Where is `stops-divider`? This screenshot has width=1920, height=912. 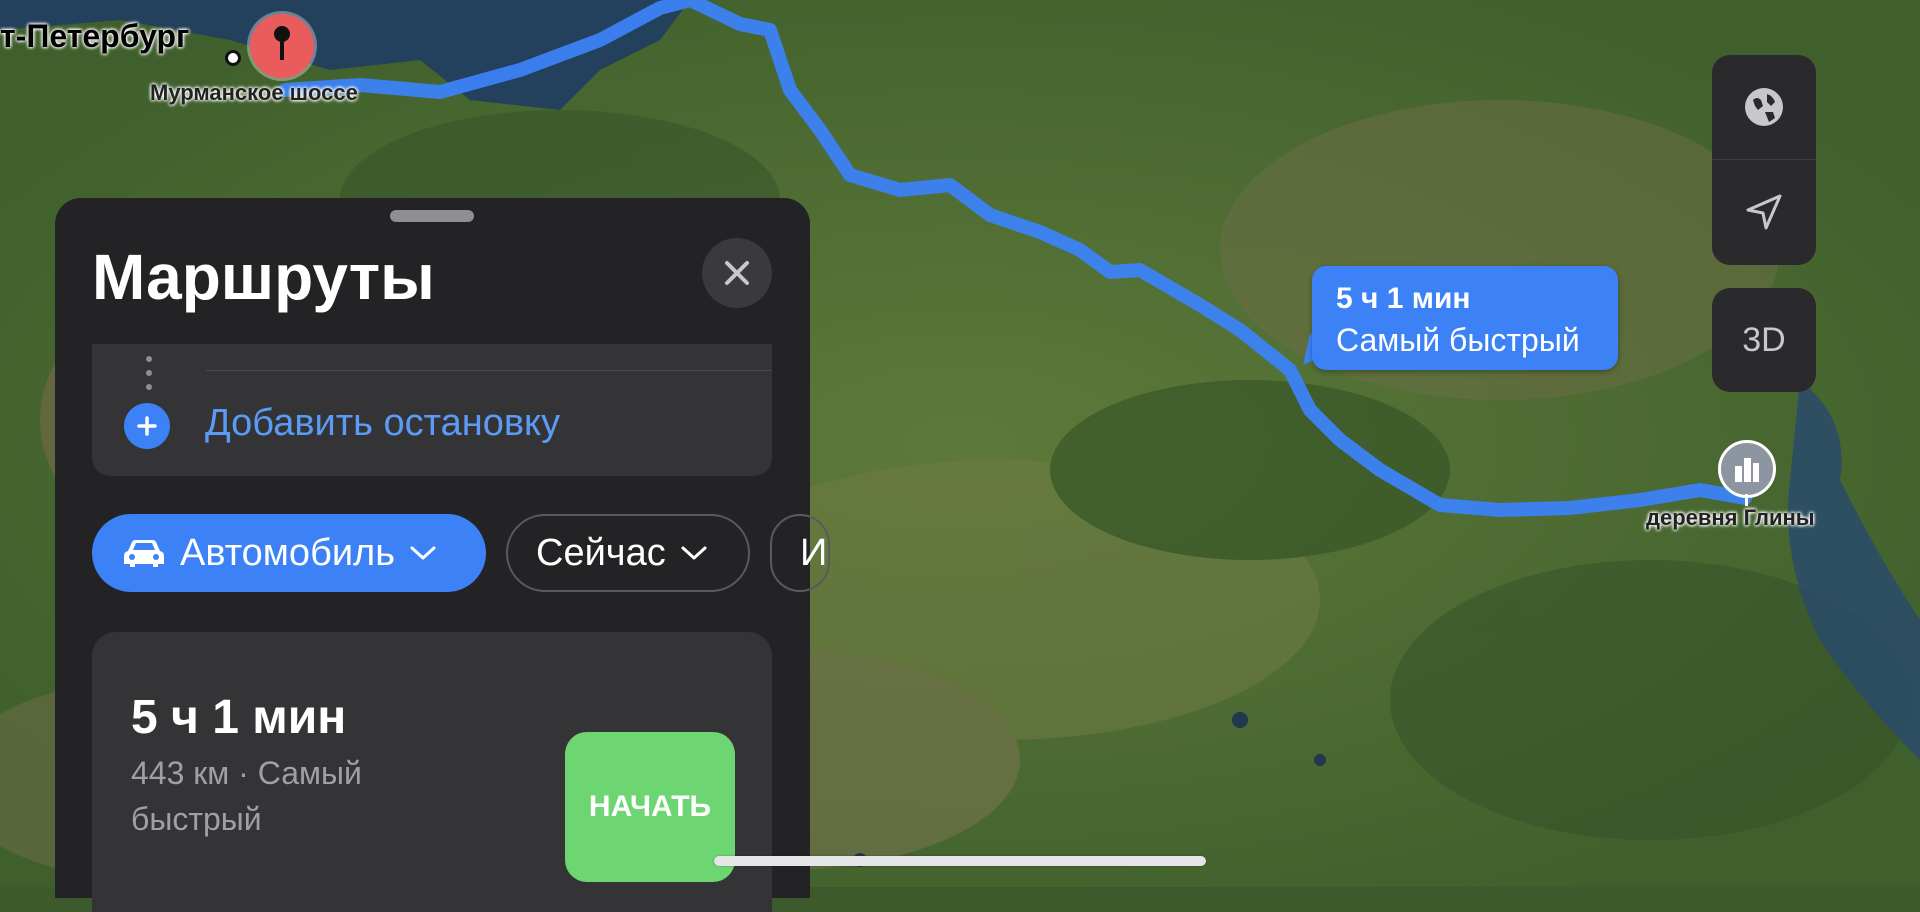 stops-divider is located at coordinates (489, 370).